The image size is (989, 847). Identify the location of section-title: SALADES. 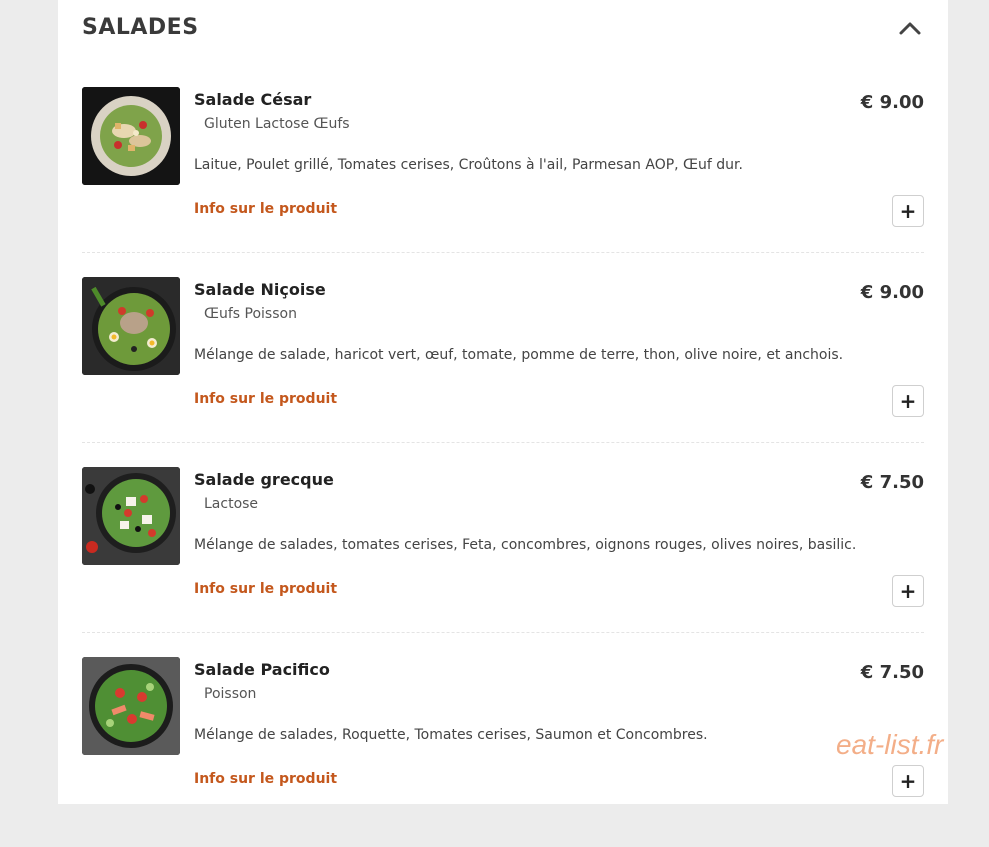
(140, 27).